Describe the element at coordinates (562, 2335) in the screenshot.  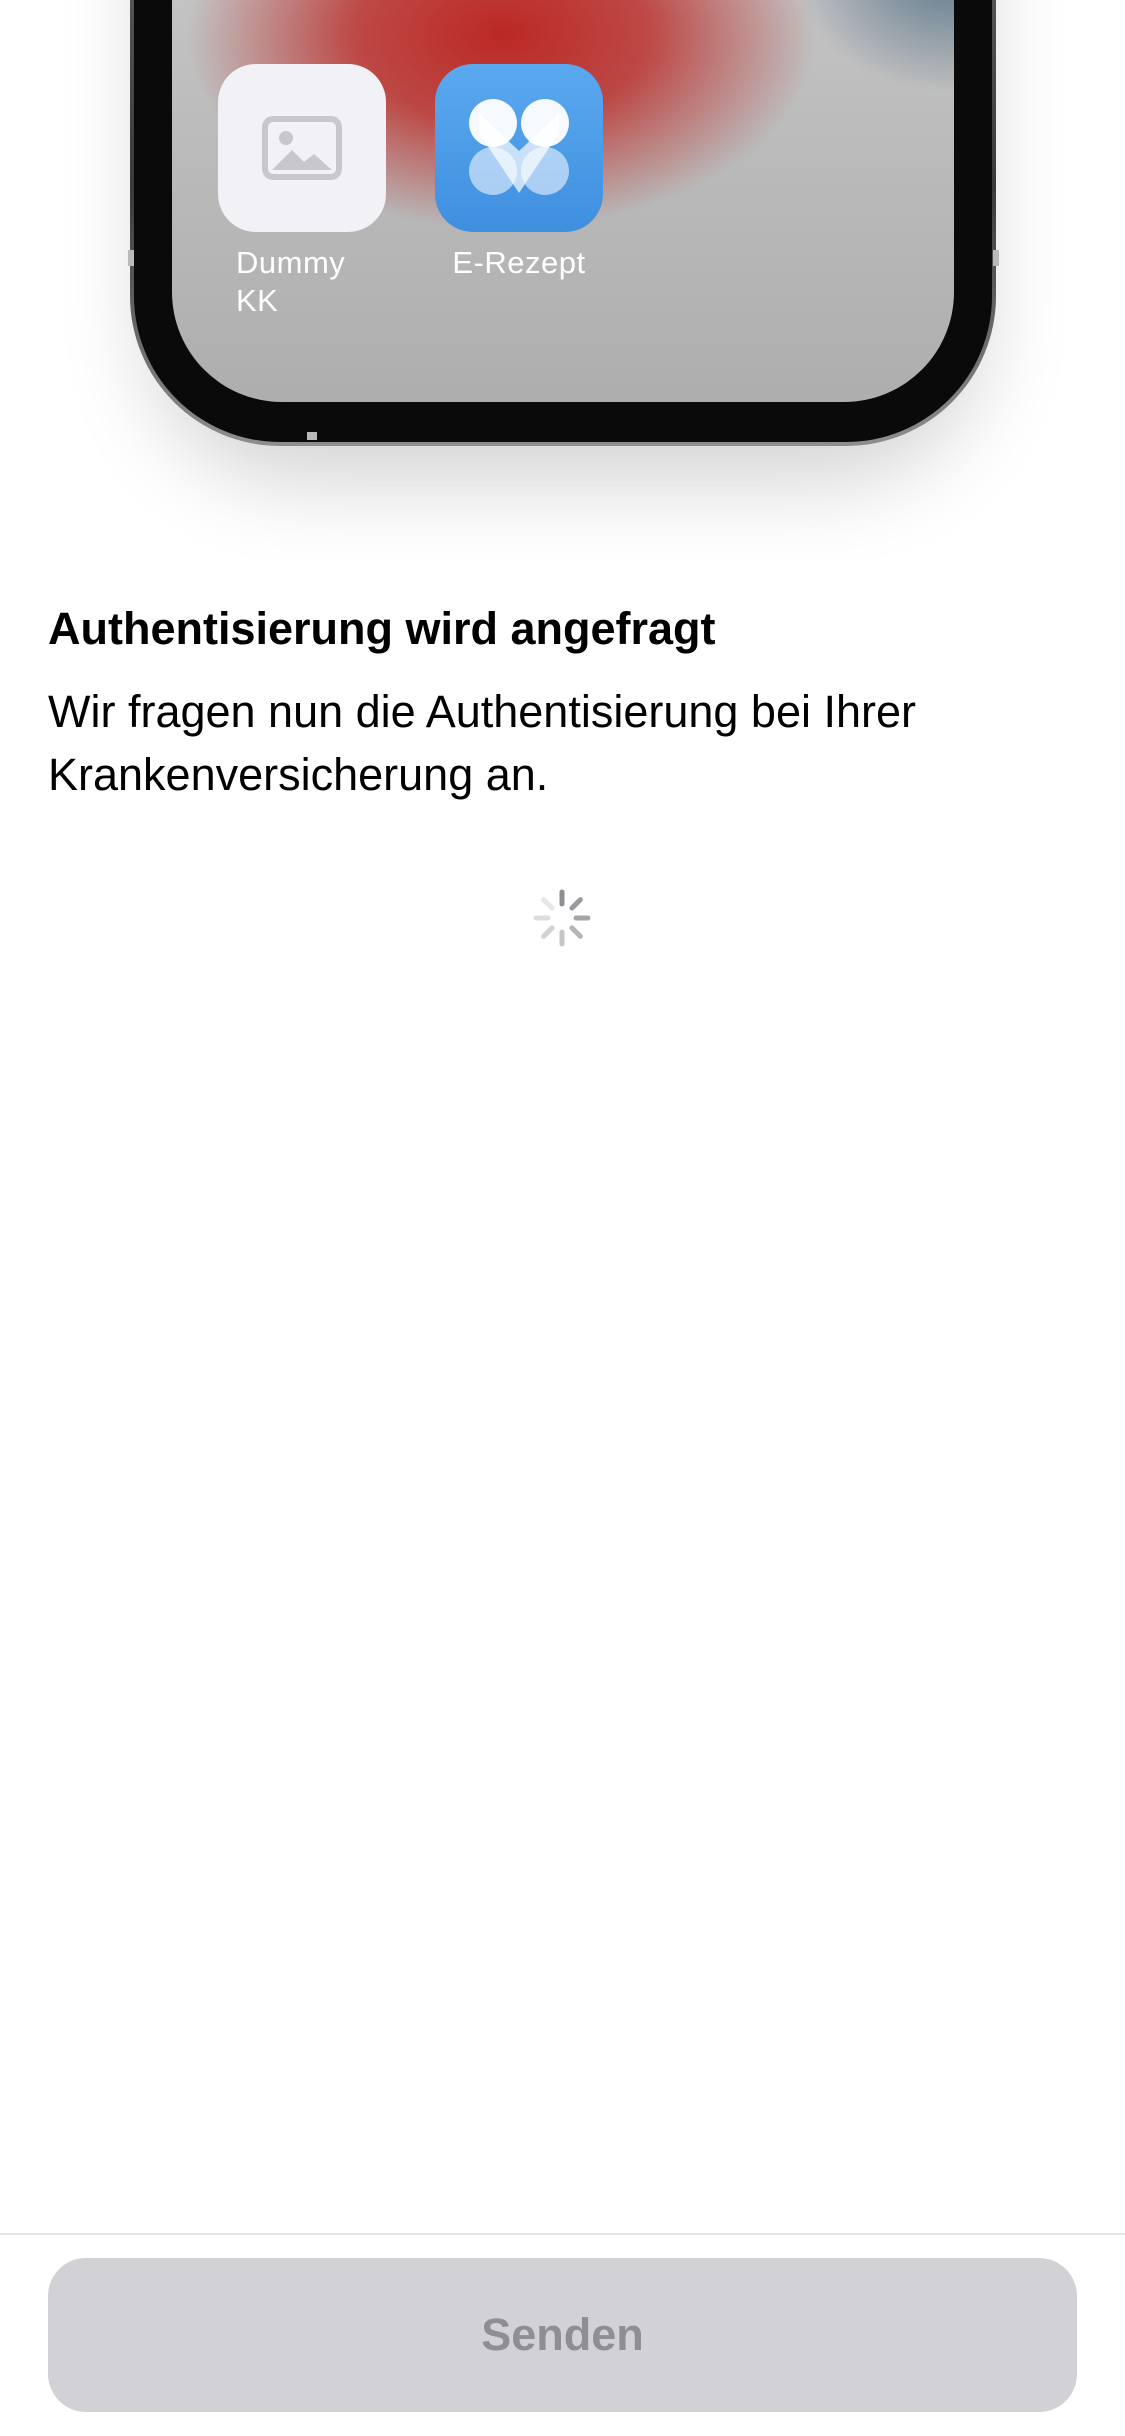
I see `send-button: Senden` at that location.